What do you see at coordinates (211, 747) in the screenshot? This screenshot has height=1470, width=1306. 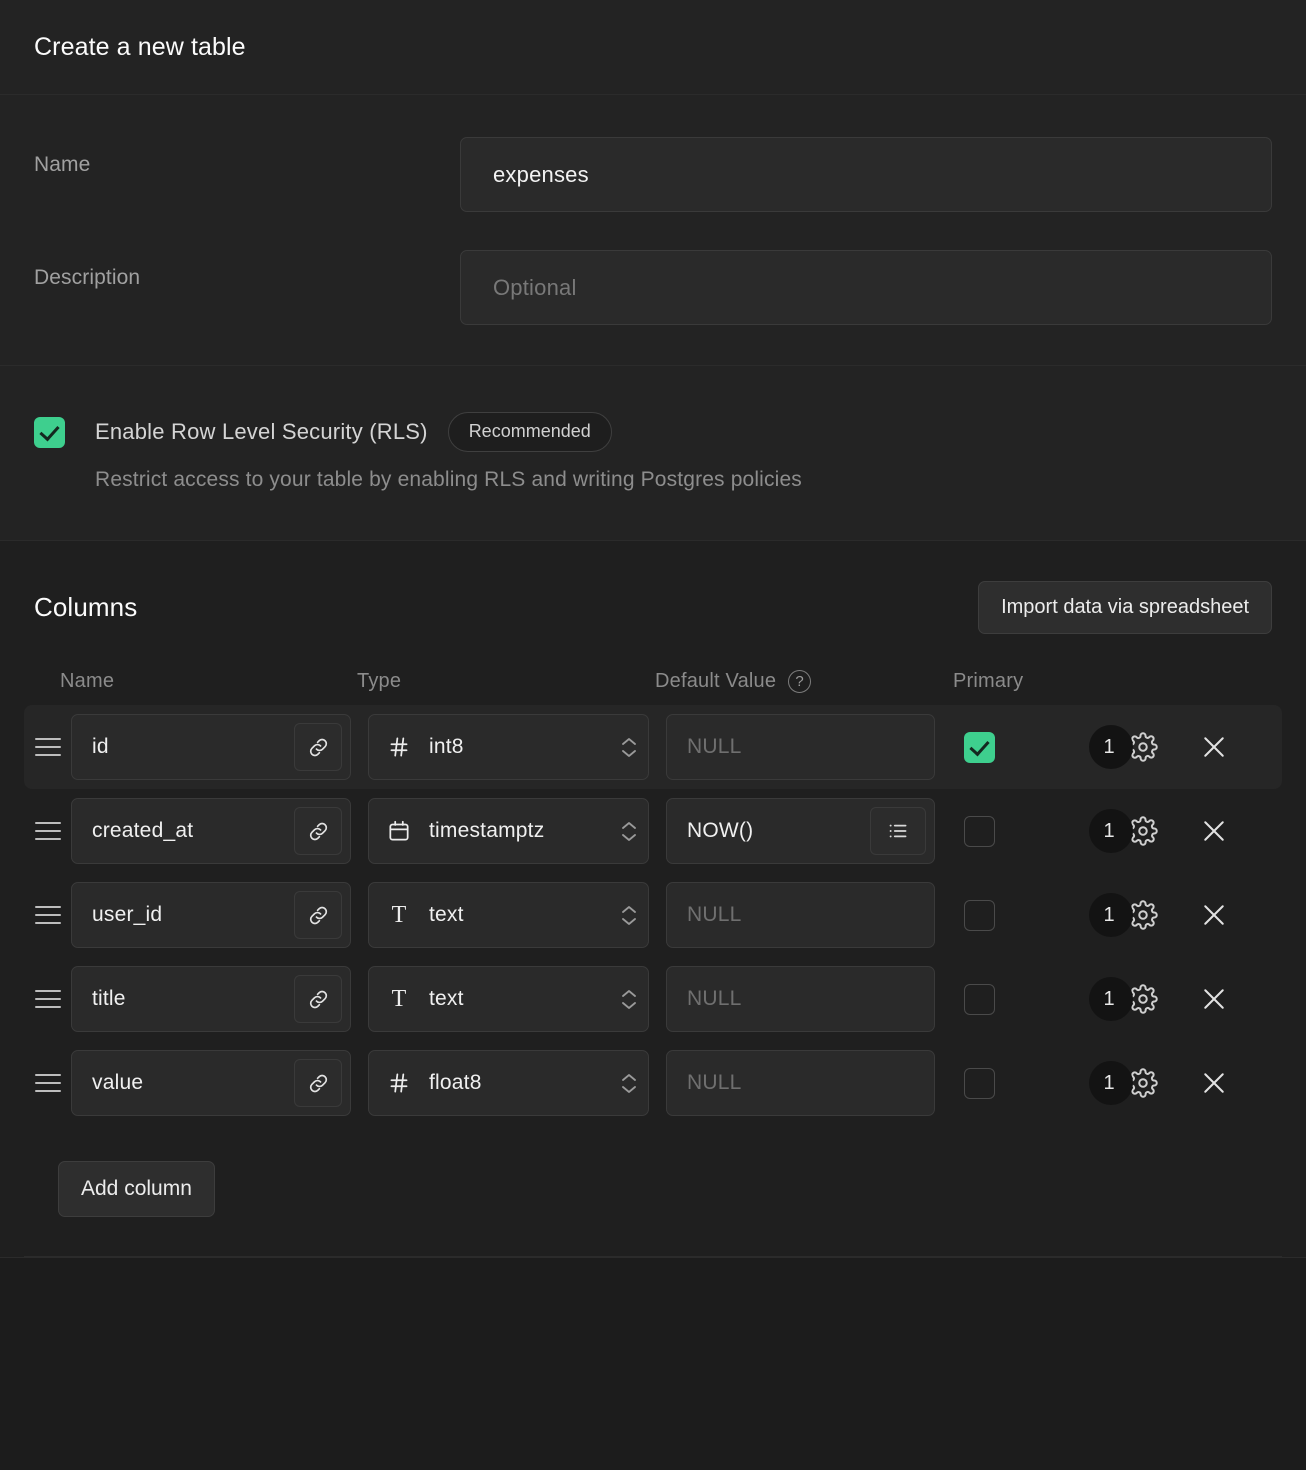 I see `column-name-input: id` at bounding box center [211, 747].